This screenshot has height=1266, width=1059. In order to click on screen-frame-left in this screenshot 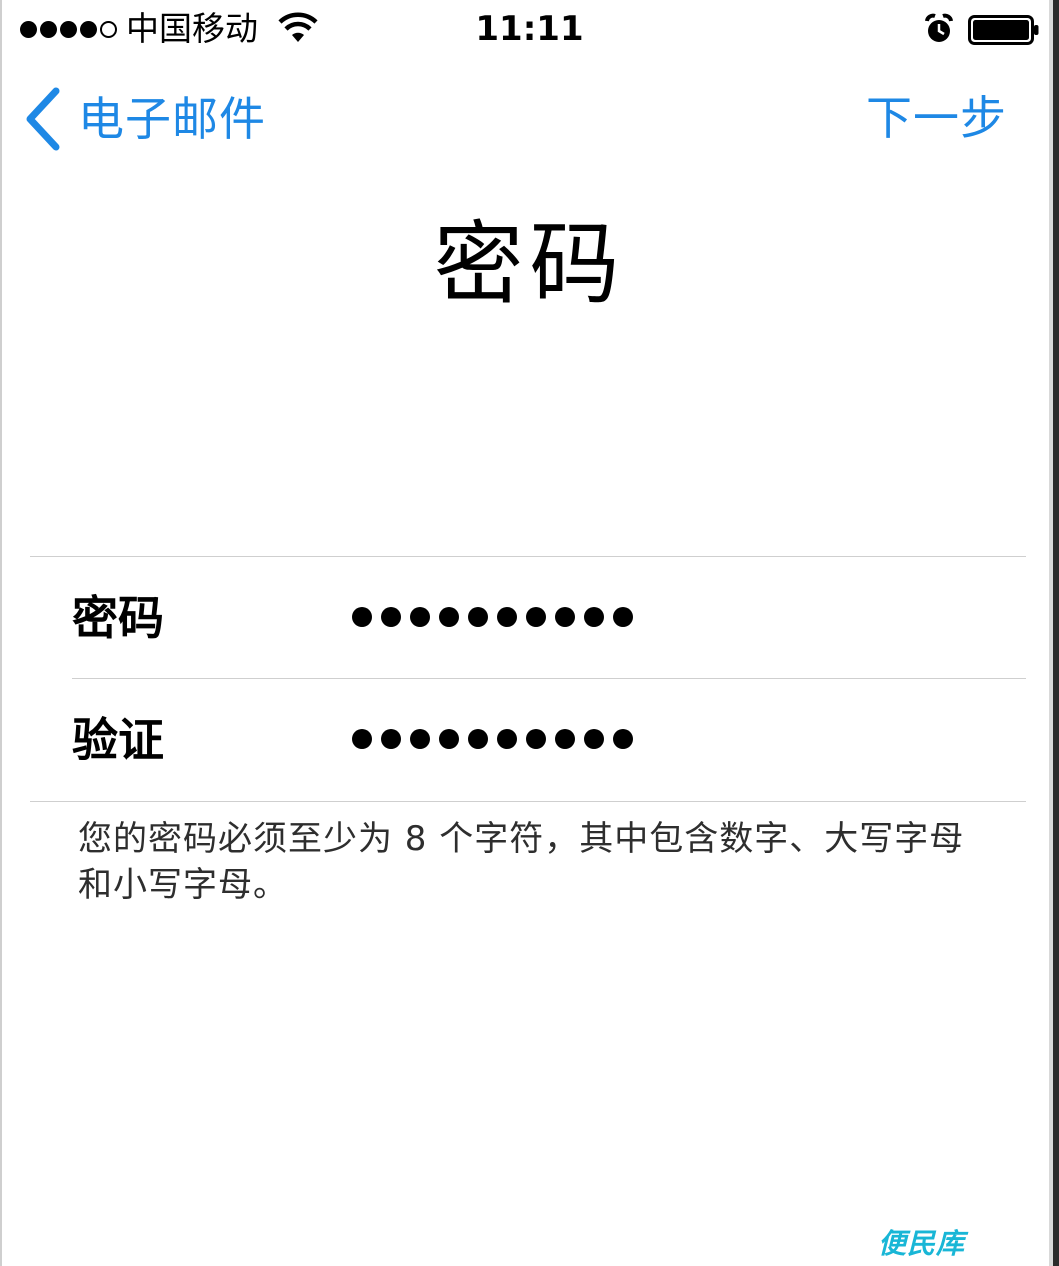, I will do `click(1, 633)`.